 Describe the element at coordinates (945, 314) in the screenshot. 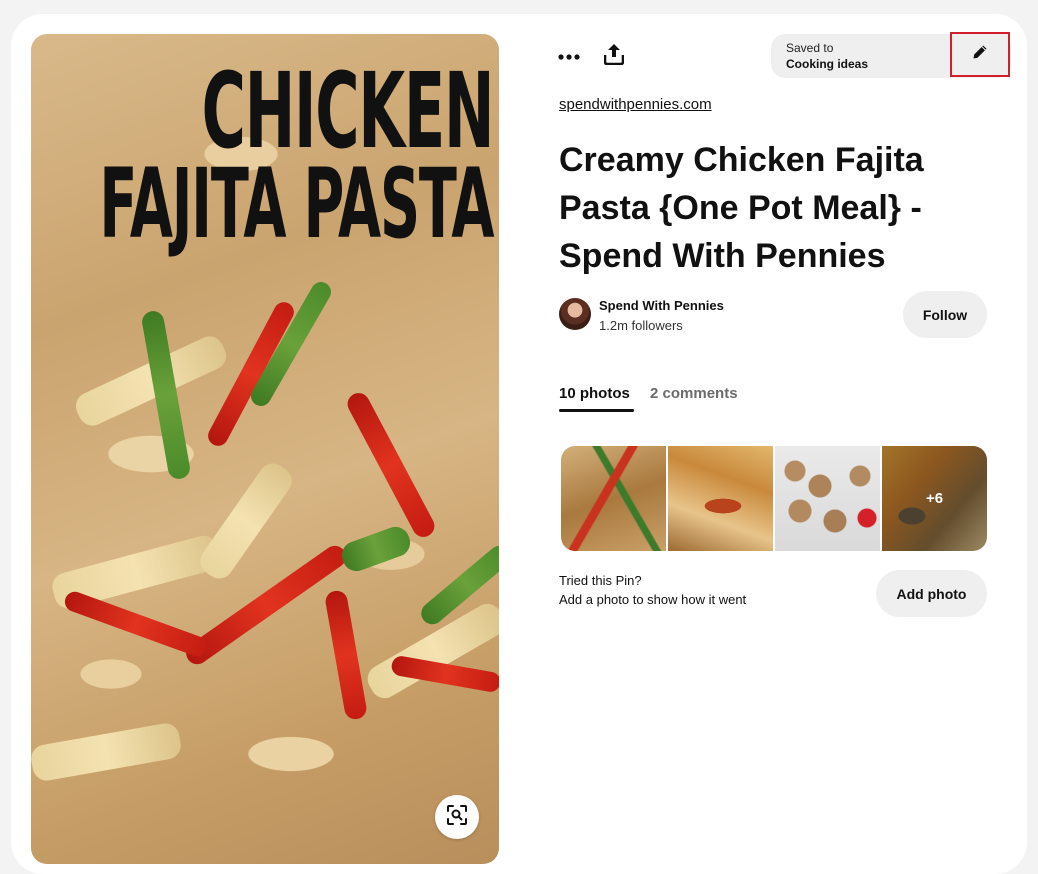

I see `follow-button: Follow` at that location.